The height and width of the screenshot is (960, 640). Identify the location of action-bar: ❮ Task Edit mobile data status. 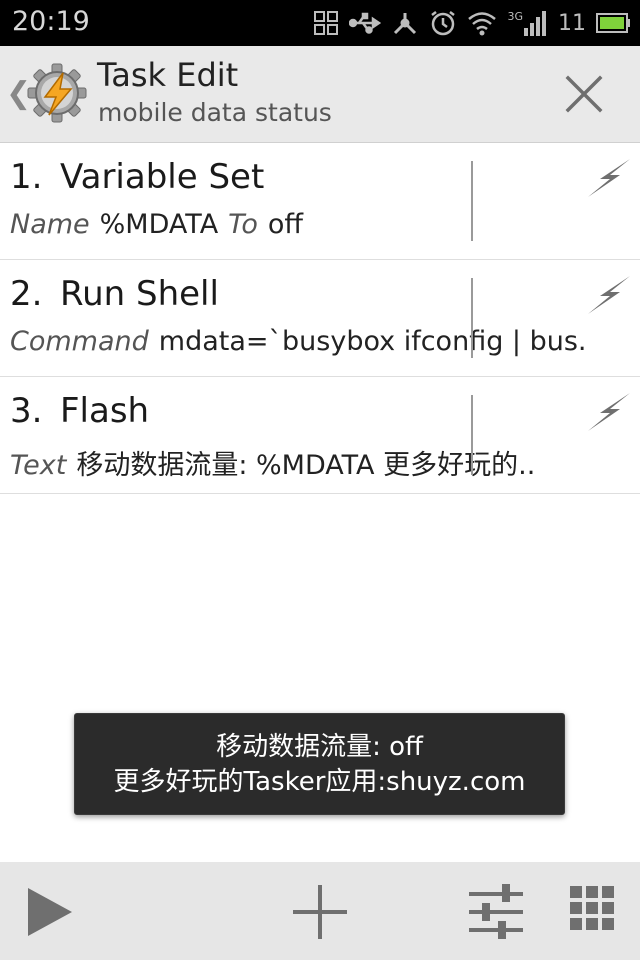
(320, 95).